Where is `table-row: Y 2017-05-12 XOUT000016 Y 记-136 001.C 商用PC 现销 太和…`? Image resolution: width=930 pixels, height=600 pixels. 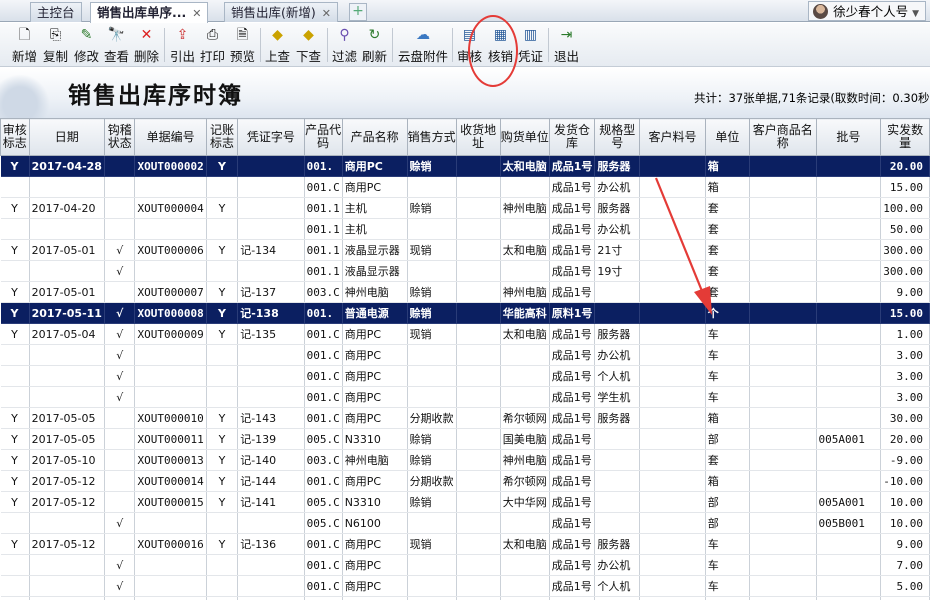
table-row: Y 2017-05-12 XOUT000016 Y 记-136 001.C 商用PC 现销 太和… is located at coordinates (465, 544).